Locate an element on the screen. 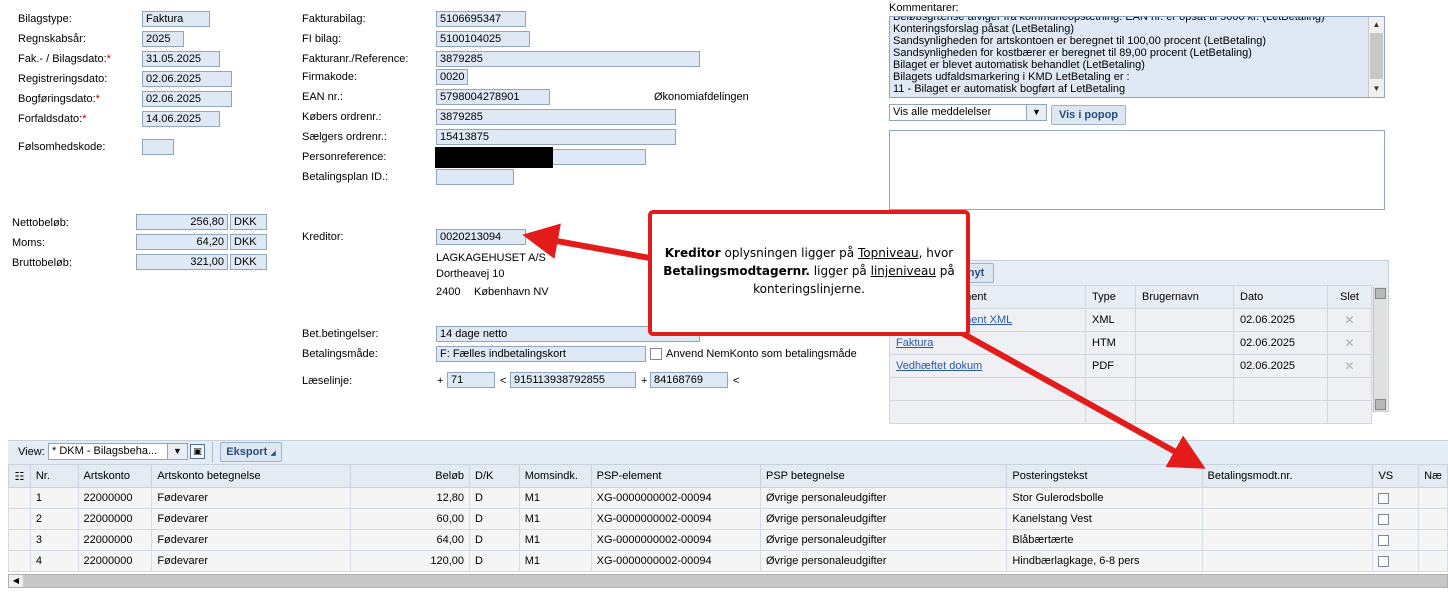 The width and height of the screenshot is (1448, 594). callout-text-2: , hvor is located at coordinates (936, 253).